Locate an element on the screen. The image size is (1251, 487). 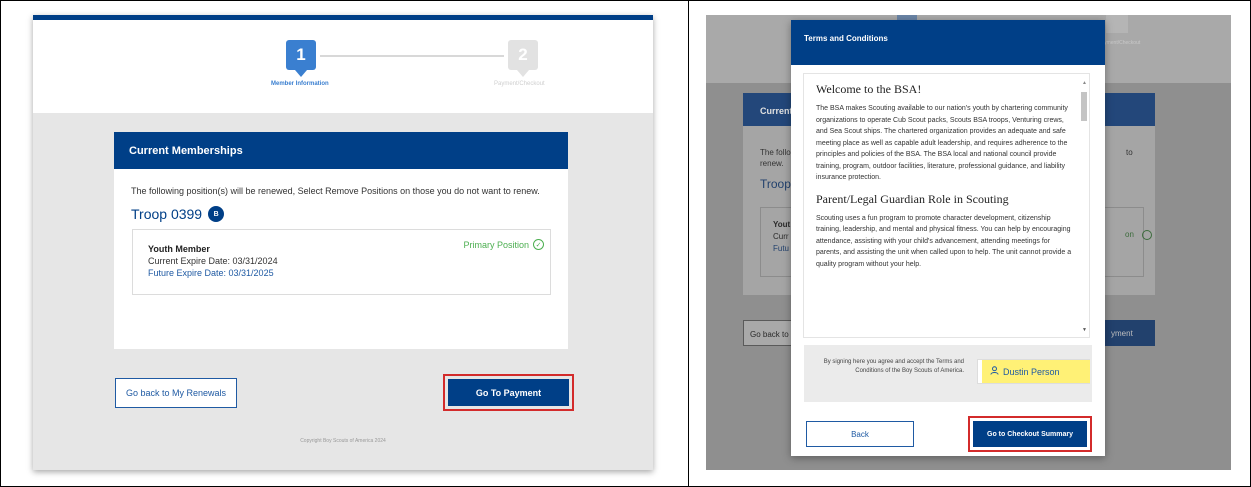
step-2-marker: 2 is located at coordinates (523, 58).